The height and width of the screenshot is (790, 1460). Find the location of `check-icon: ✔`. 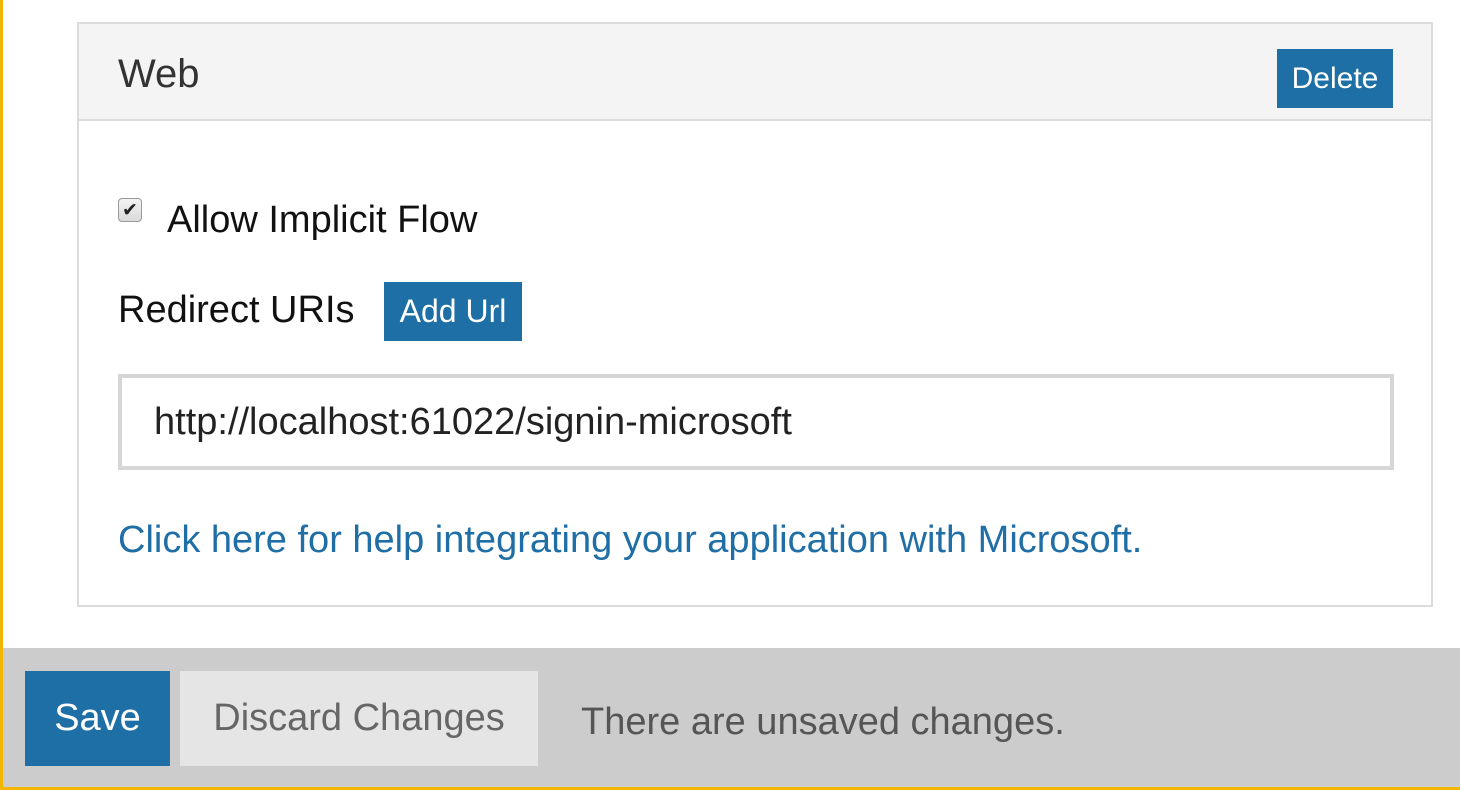

check-icon: ✔ is located at coordinates (130, 210).